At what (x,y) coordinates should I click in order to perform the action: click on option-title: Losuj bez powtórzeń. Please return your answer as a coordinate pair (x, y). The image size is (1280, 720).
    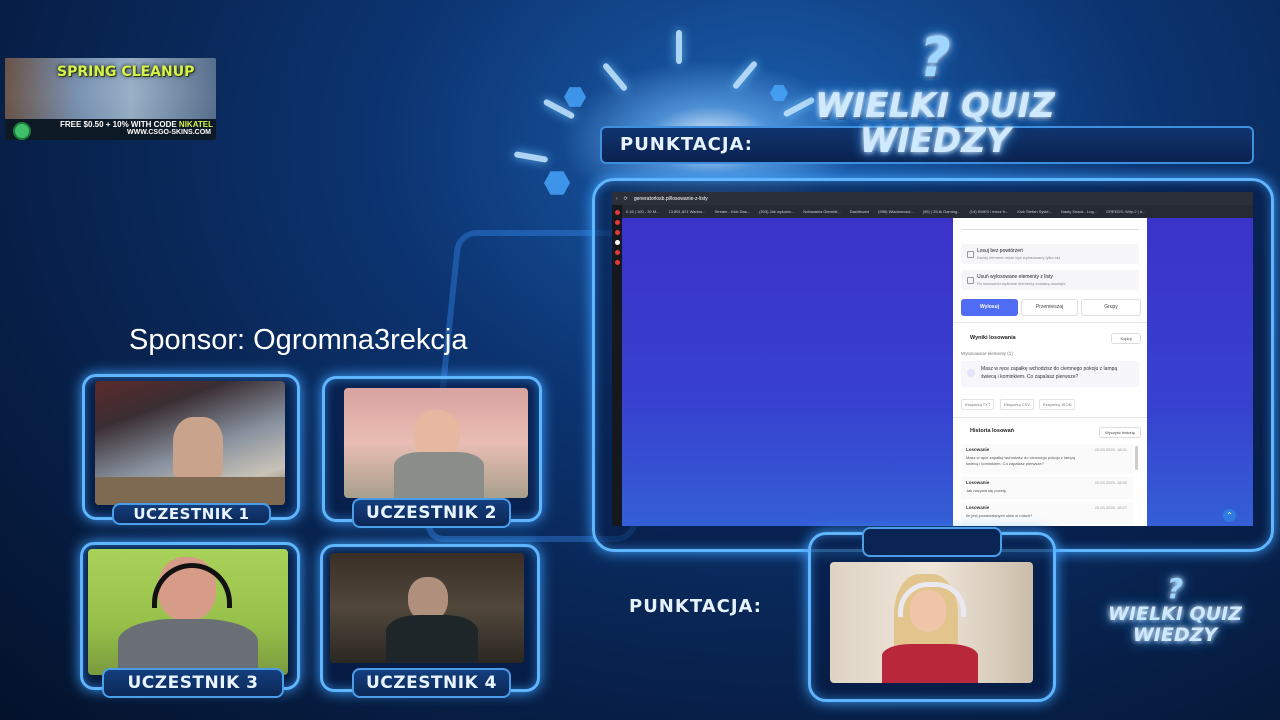
    Looking at the image, I should click on (1000, 251).